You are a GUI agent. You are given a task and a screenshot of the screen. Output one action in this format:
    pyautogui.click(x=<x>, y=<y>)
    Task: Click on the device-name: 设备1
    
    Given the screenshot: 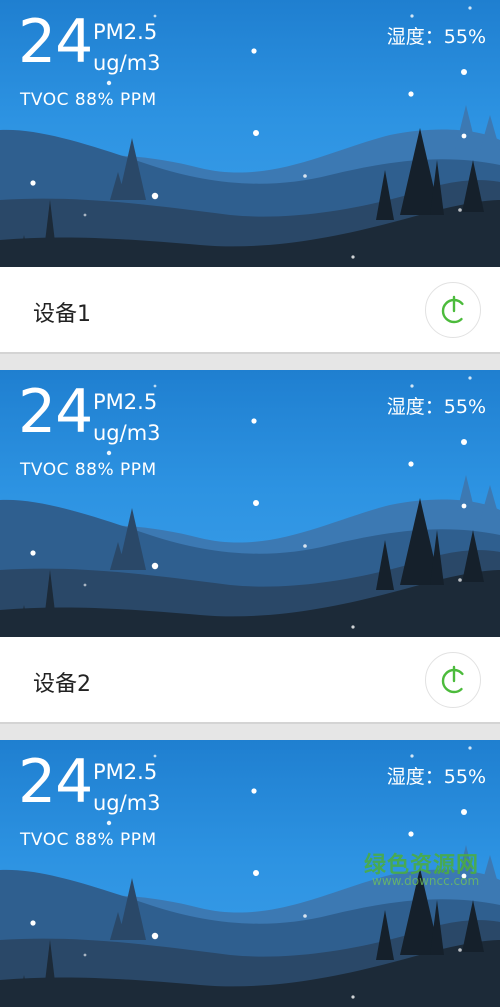 What is the action you would take?
    pyautogui.click(x=62, y=314)
    